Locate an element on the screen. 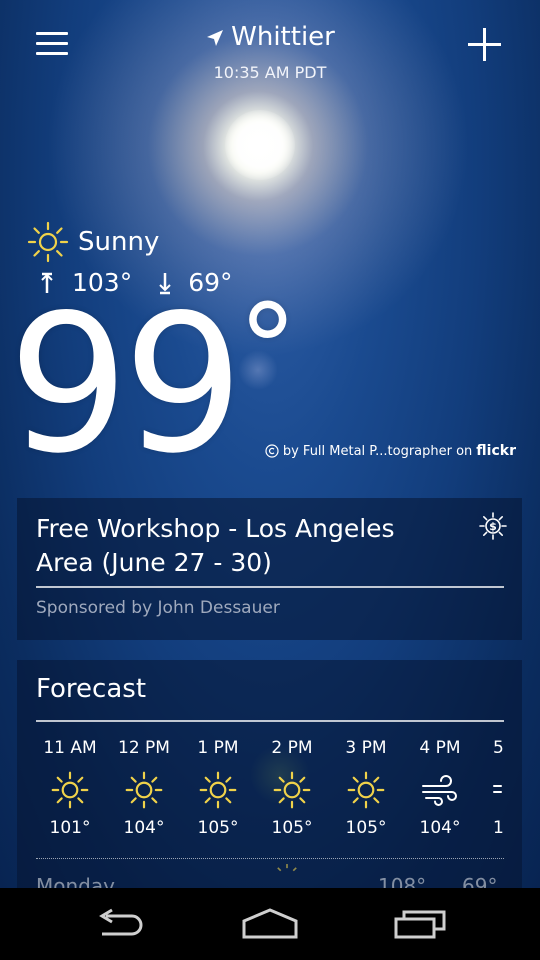 The width and height of the screenshot is (540, 960). hourly-forecast-item: 5 1 is located at coordinates (499, 788).